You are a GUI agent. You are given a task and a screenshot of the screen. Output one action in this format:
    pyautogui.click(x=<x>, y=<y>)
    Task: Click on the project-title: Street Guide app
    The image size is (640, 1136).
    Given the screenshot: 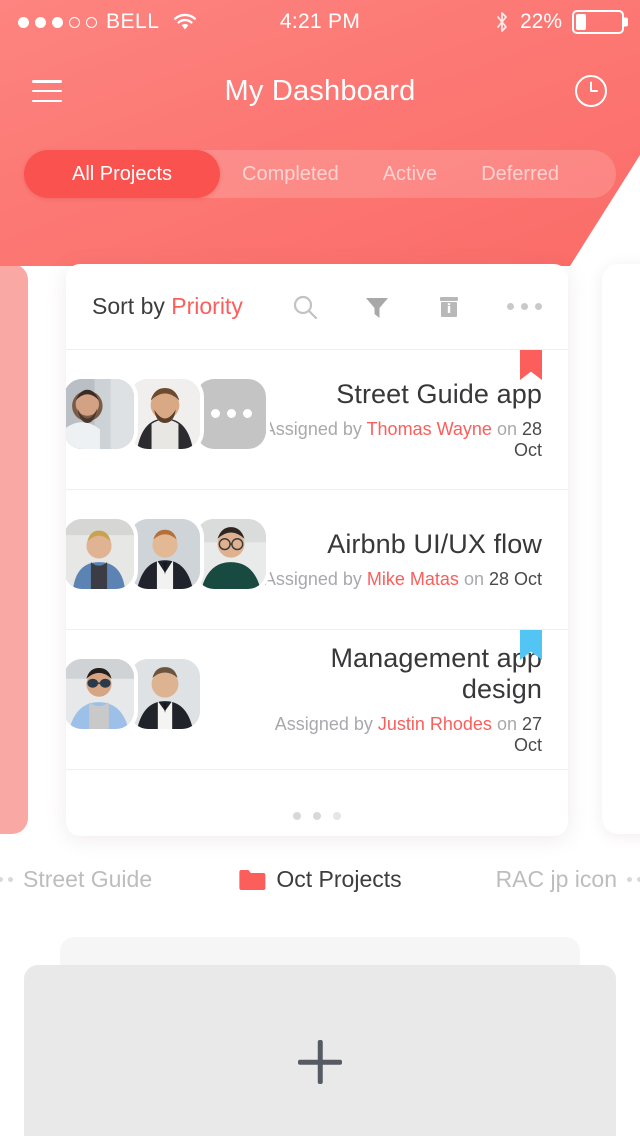 What is the action you would take?
    pyautogui.click(x=439, y=393)
    